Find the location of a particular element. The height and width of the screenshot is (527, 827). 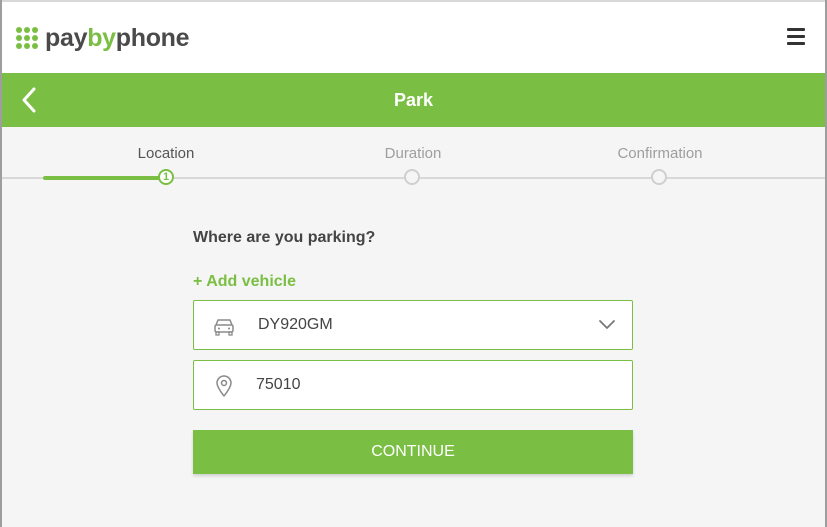

chevron-down-icon is located at coordinates (607, 324).